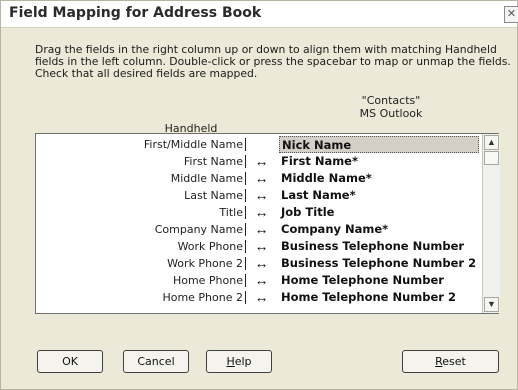  I want to click on help-label: elp, so click(243, 361).